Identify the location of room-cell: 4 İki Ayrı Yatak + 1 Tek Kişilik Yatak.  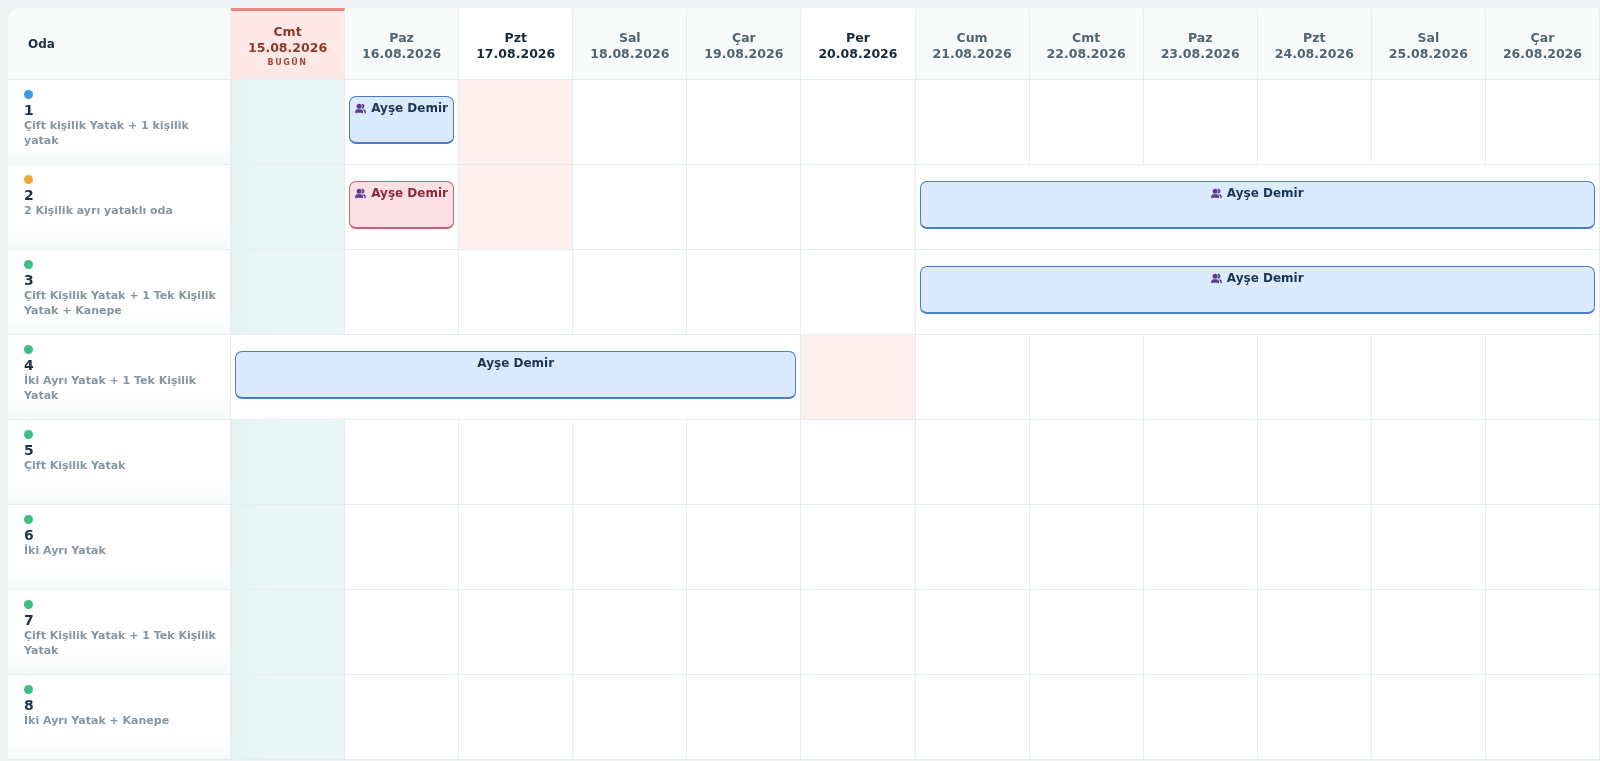
(119, 377).